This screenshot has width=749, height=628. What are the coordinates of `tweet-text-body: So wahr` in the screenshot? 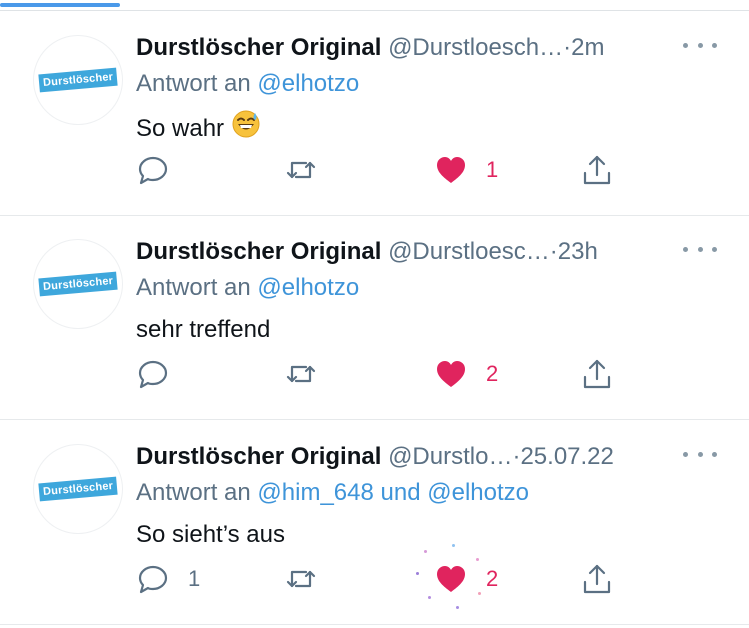 It's located at (180, 128).